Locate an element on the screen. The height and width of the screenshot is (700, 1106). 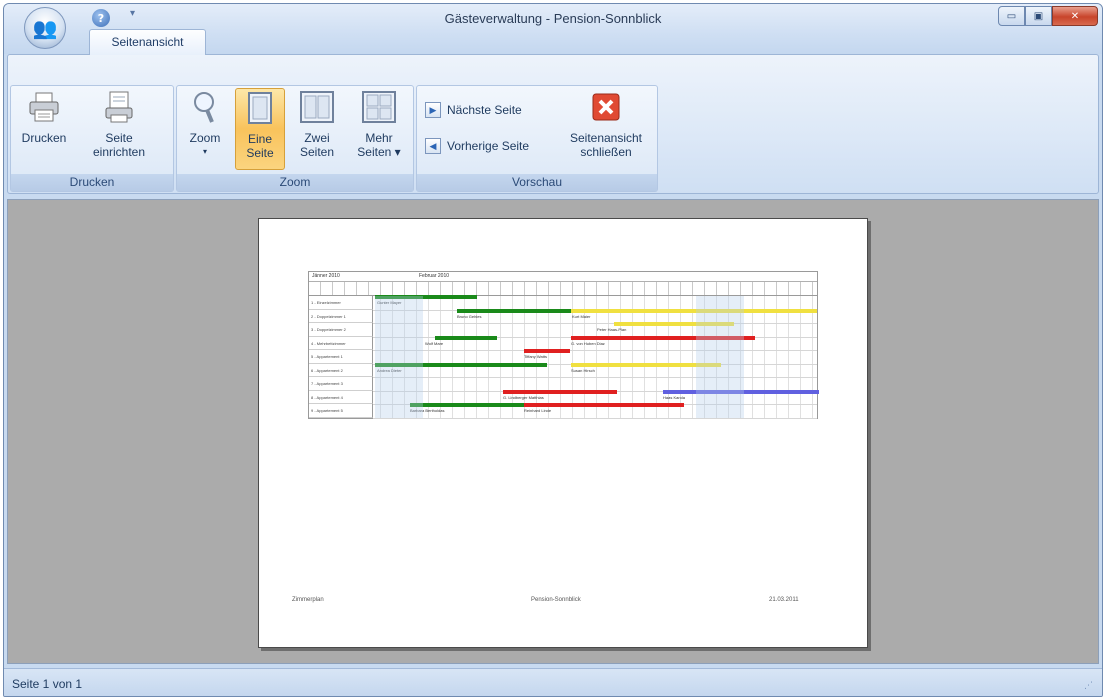
day-header-row is located at coordinates (563, 289).